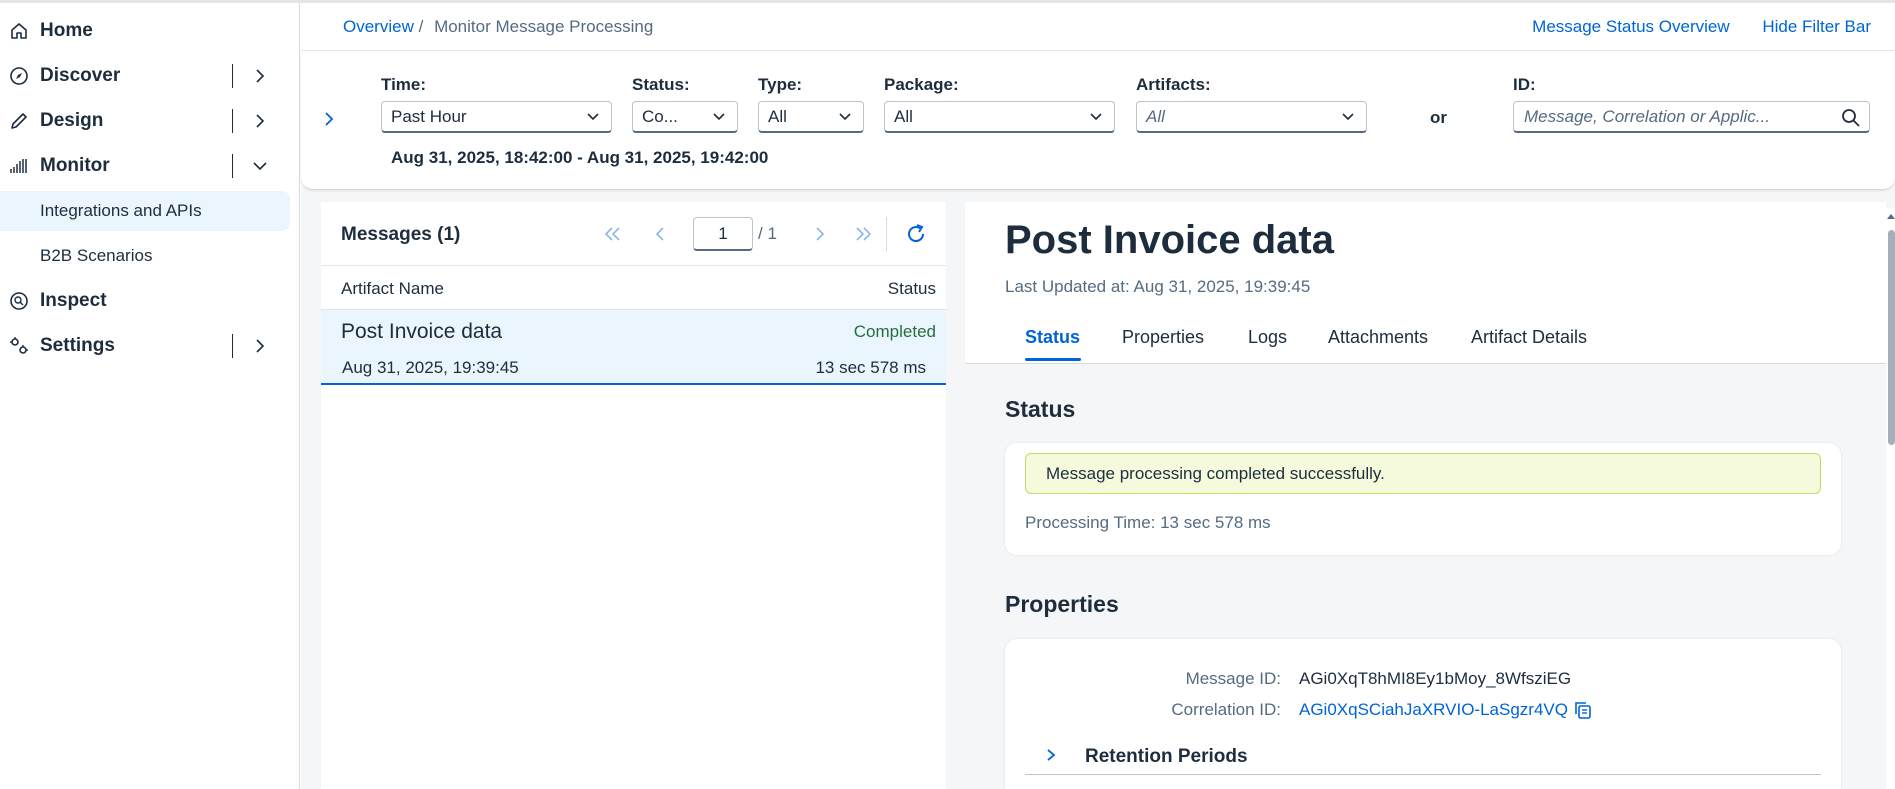 The image size is (1895, 789). I want to click on message-date: Aug 31, 2025, 19:39:45, so click(430, 367).